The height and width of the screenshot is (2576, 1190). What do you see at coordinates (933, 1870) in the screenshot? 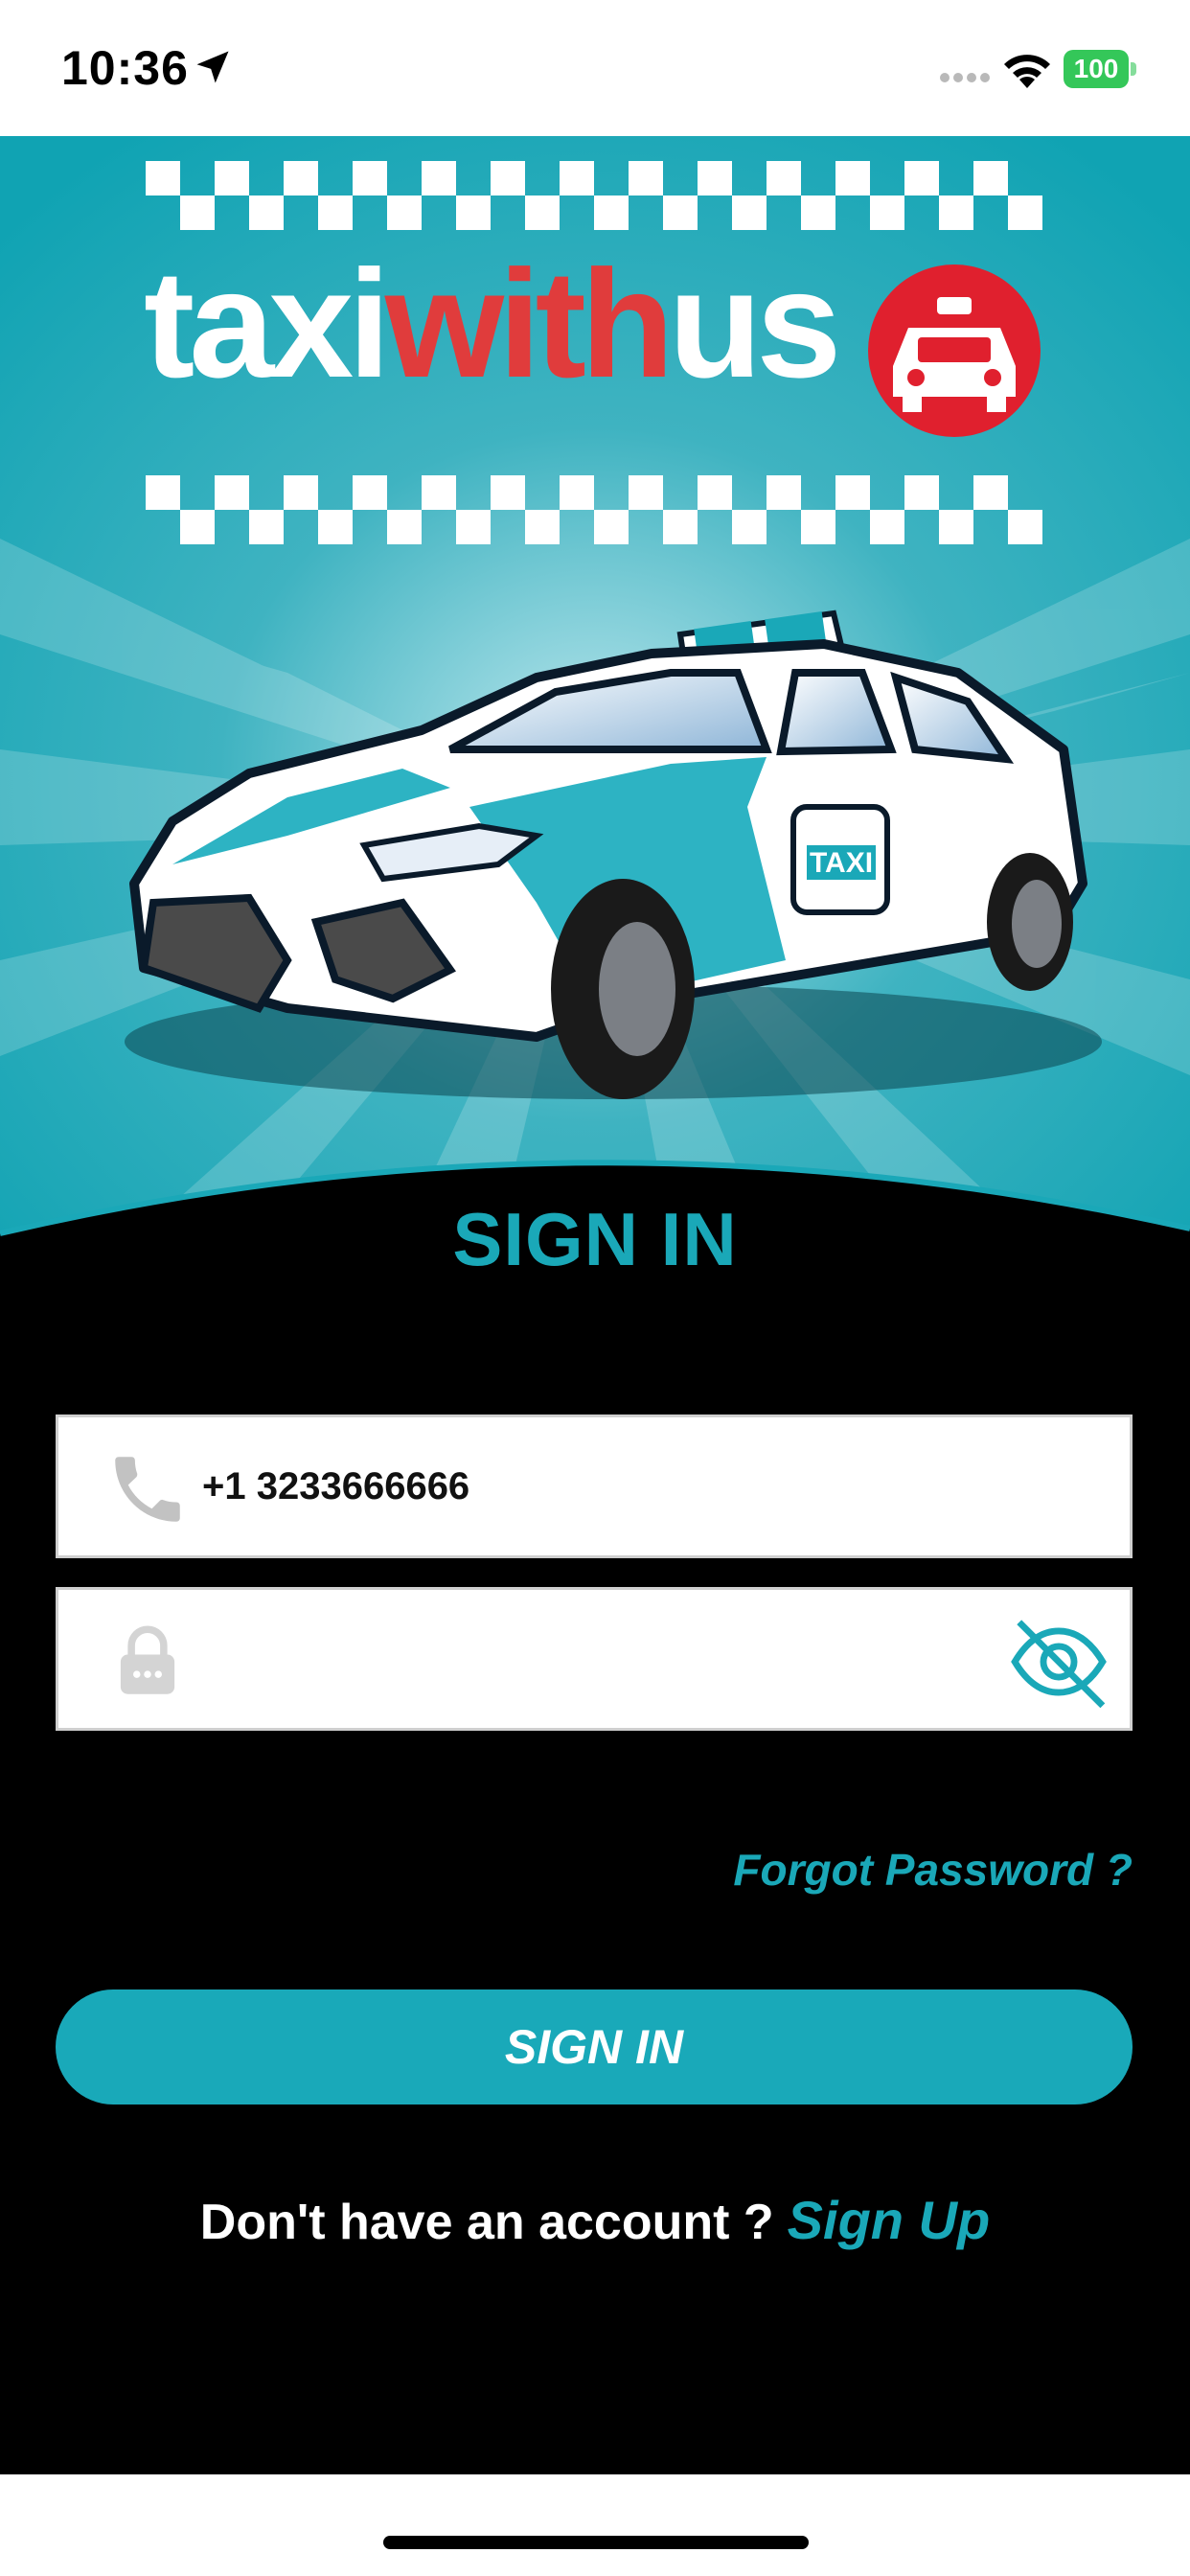
I see `forgot-password-link: Forgot Password ?` at bounding box center [933, 1870].